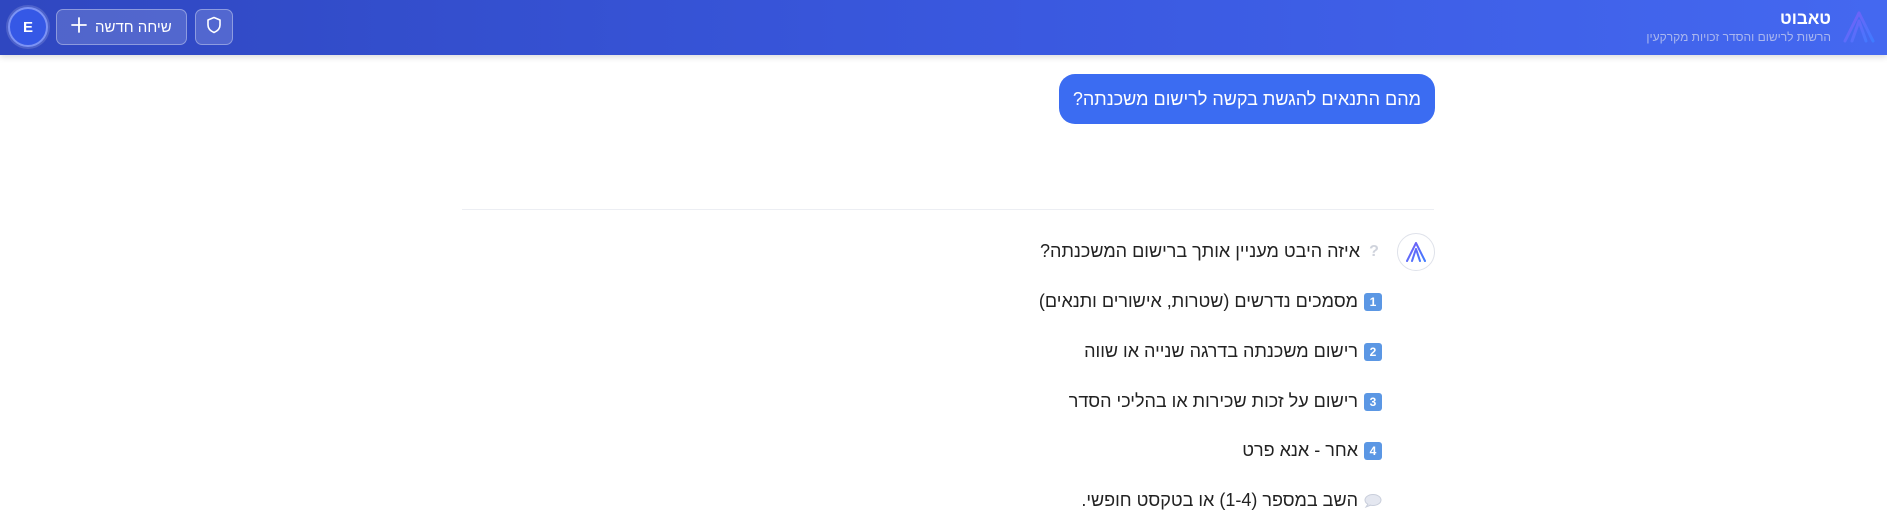 This screenshot has height=523, width=1887. I want to click on new-chat-button: שיחה חדשה, so click(121, 27).